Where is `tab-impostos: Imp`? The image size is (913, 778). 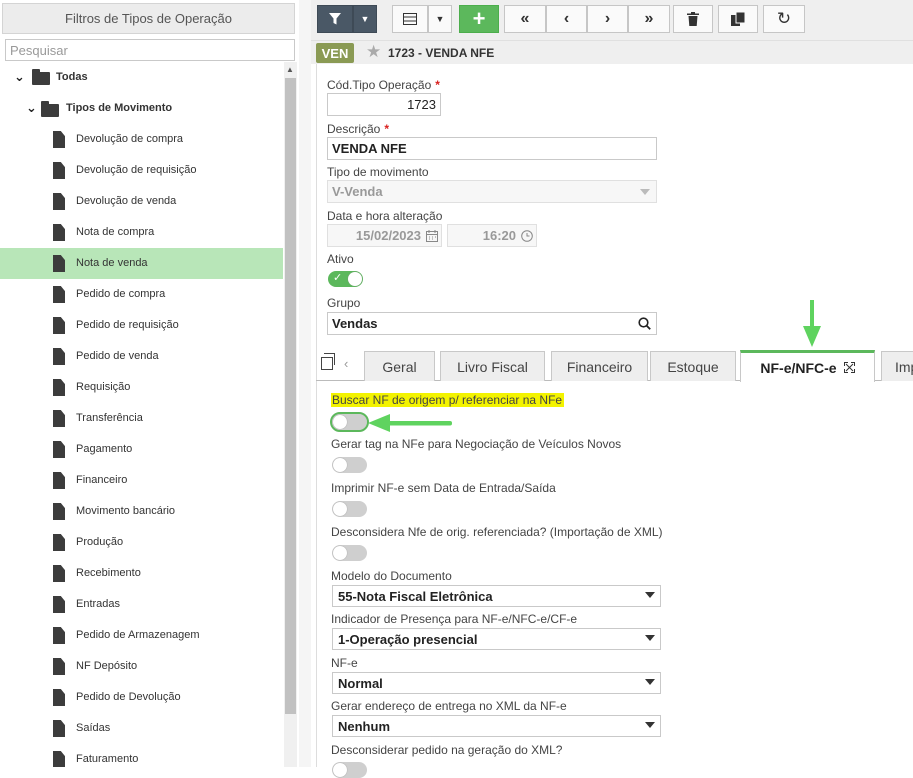 tab-impostos: Imp is located at coordinates (897, 366).